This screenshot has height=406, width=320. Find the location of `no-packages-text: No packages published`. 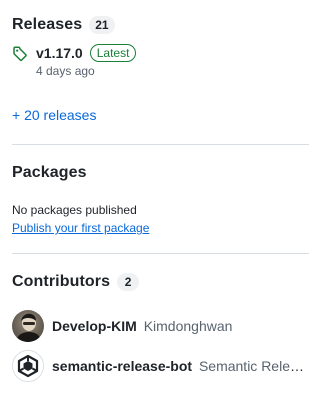

no-packages-text: No packages published is located at coordinates (74, 210).